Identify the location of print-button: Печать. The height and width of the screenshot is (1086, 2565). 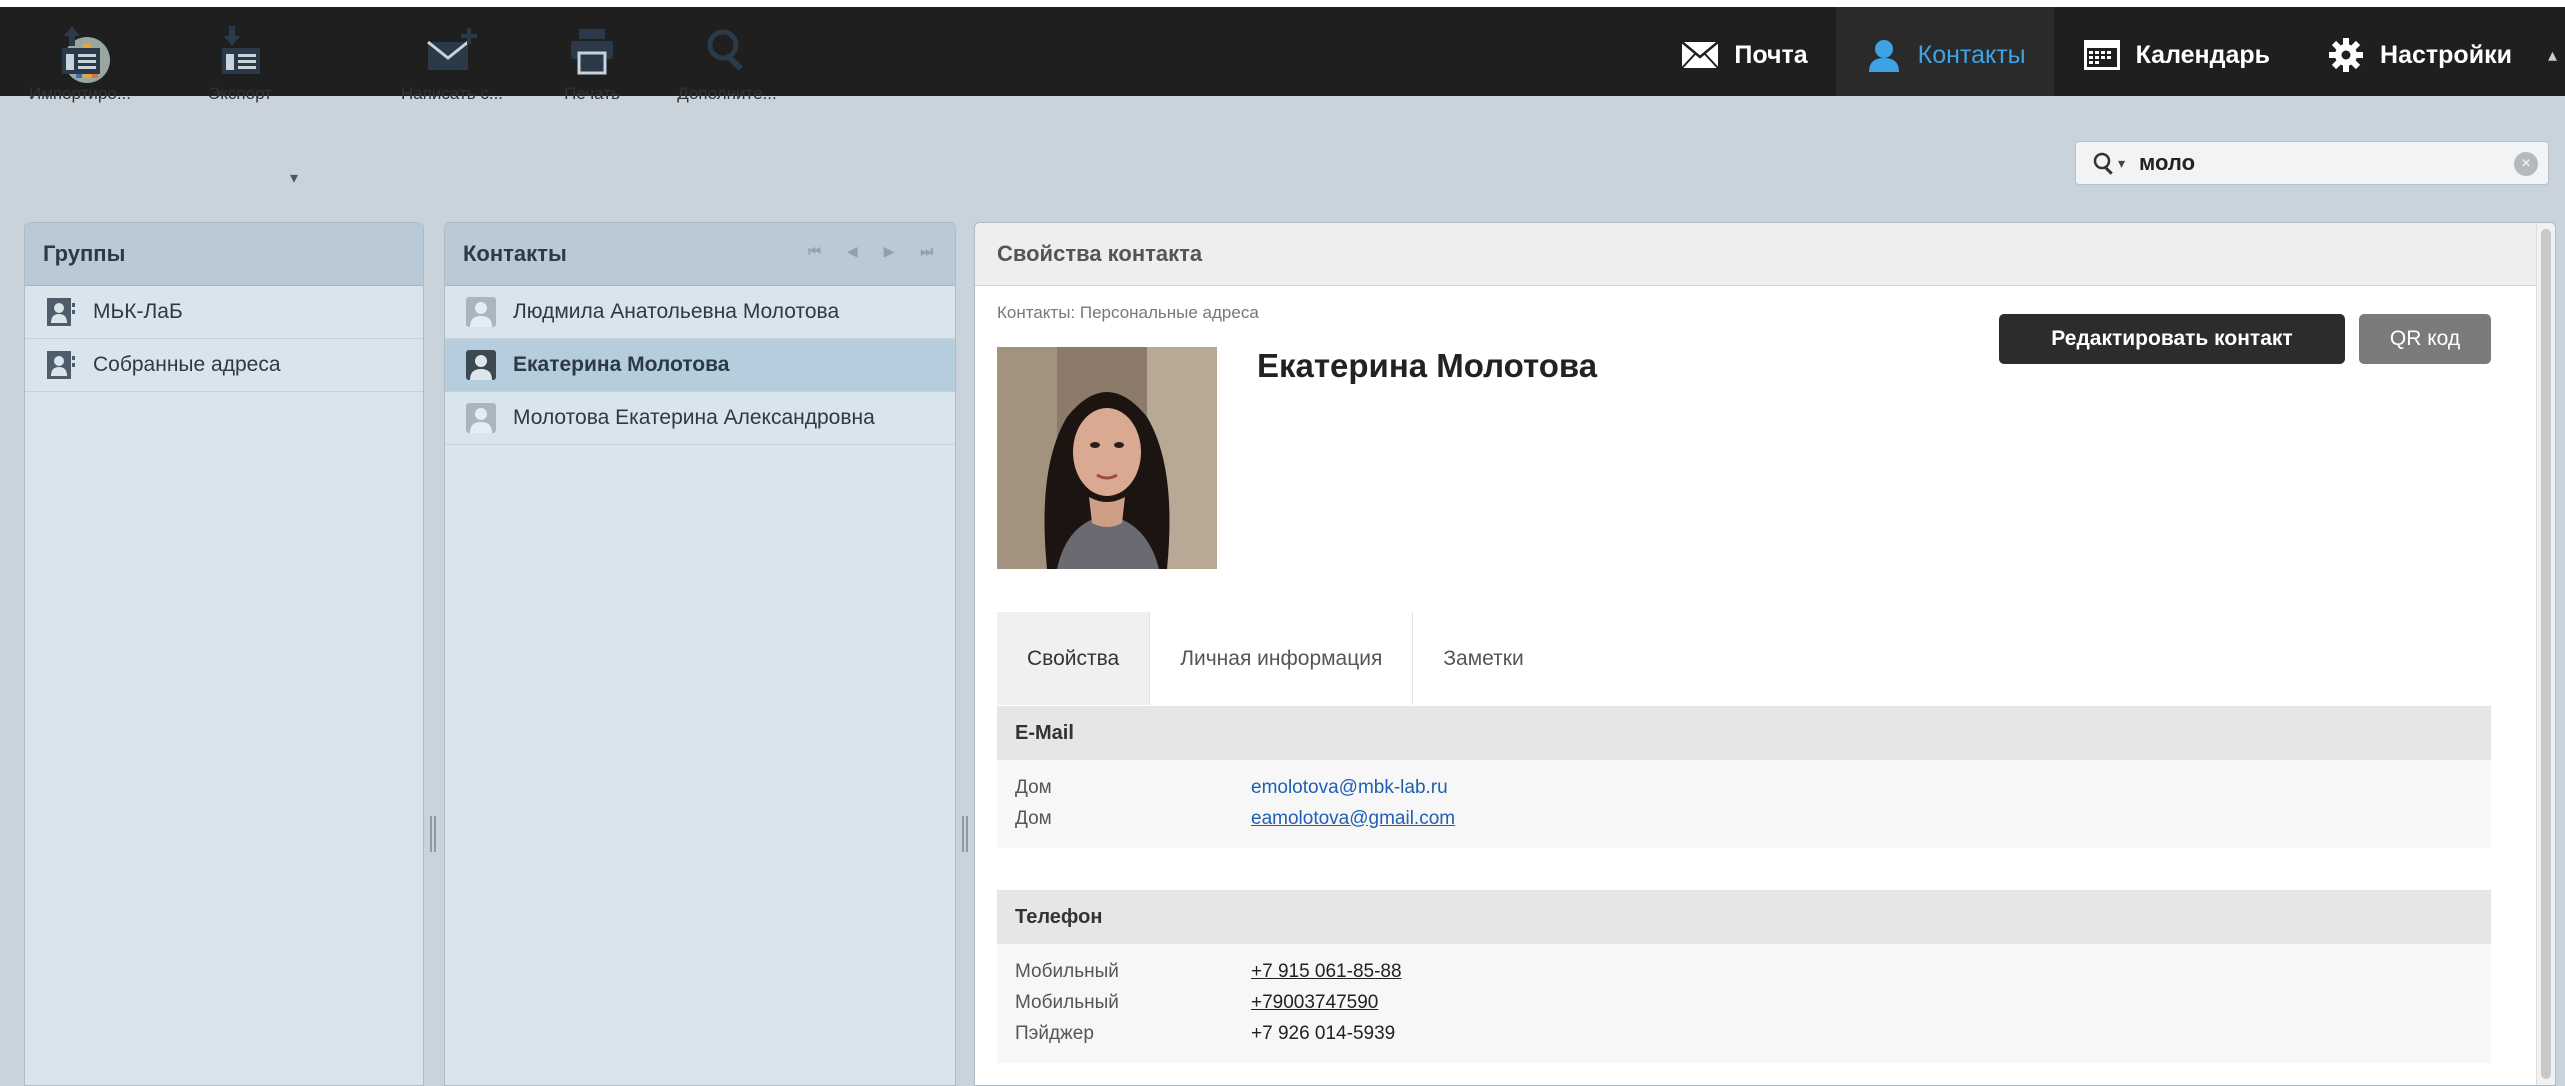
(592, 62).